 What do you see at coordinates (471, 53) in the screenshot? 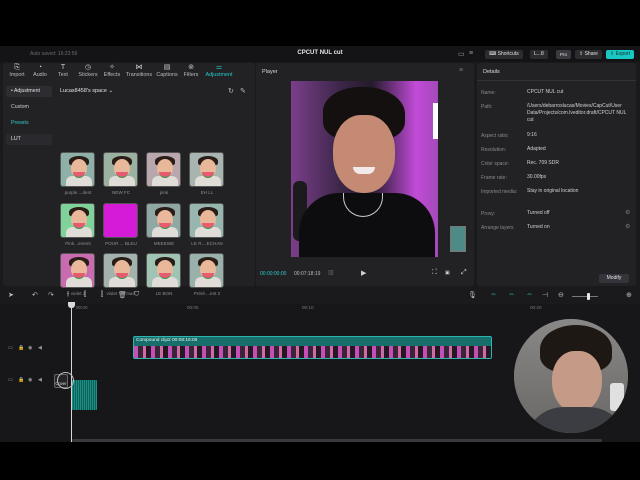
I see `menu-icon: ≡` at bounding box center [471, 53].